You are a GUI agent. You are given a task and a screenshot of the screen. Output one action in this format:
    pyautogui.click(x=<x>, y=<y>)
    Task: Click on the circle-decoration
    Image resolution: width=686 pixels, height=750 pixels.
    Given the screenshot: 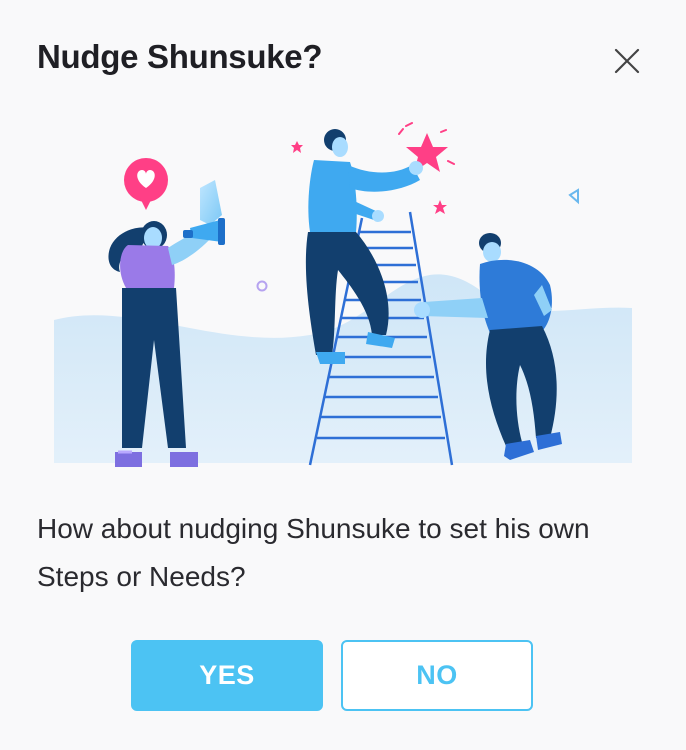 What is the action you would take?
    pyautogui.click(x=262, y=286)
    